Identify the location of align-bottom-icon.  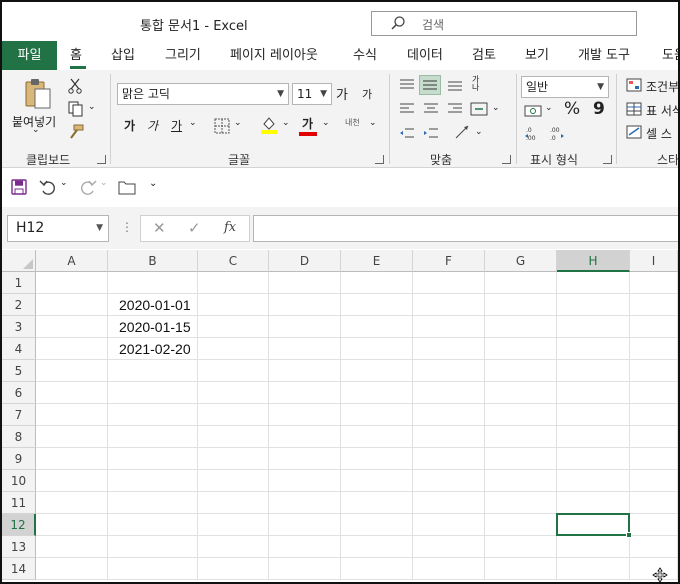
(455, 85).